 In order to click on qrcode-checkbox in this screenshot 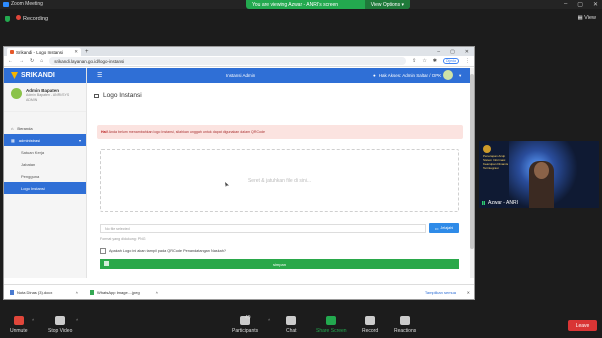, I will do `click(103, 251)`.